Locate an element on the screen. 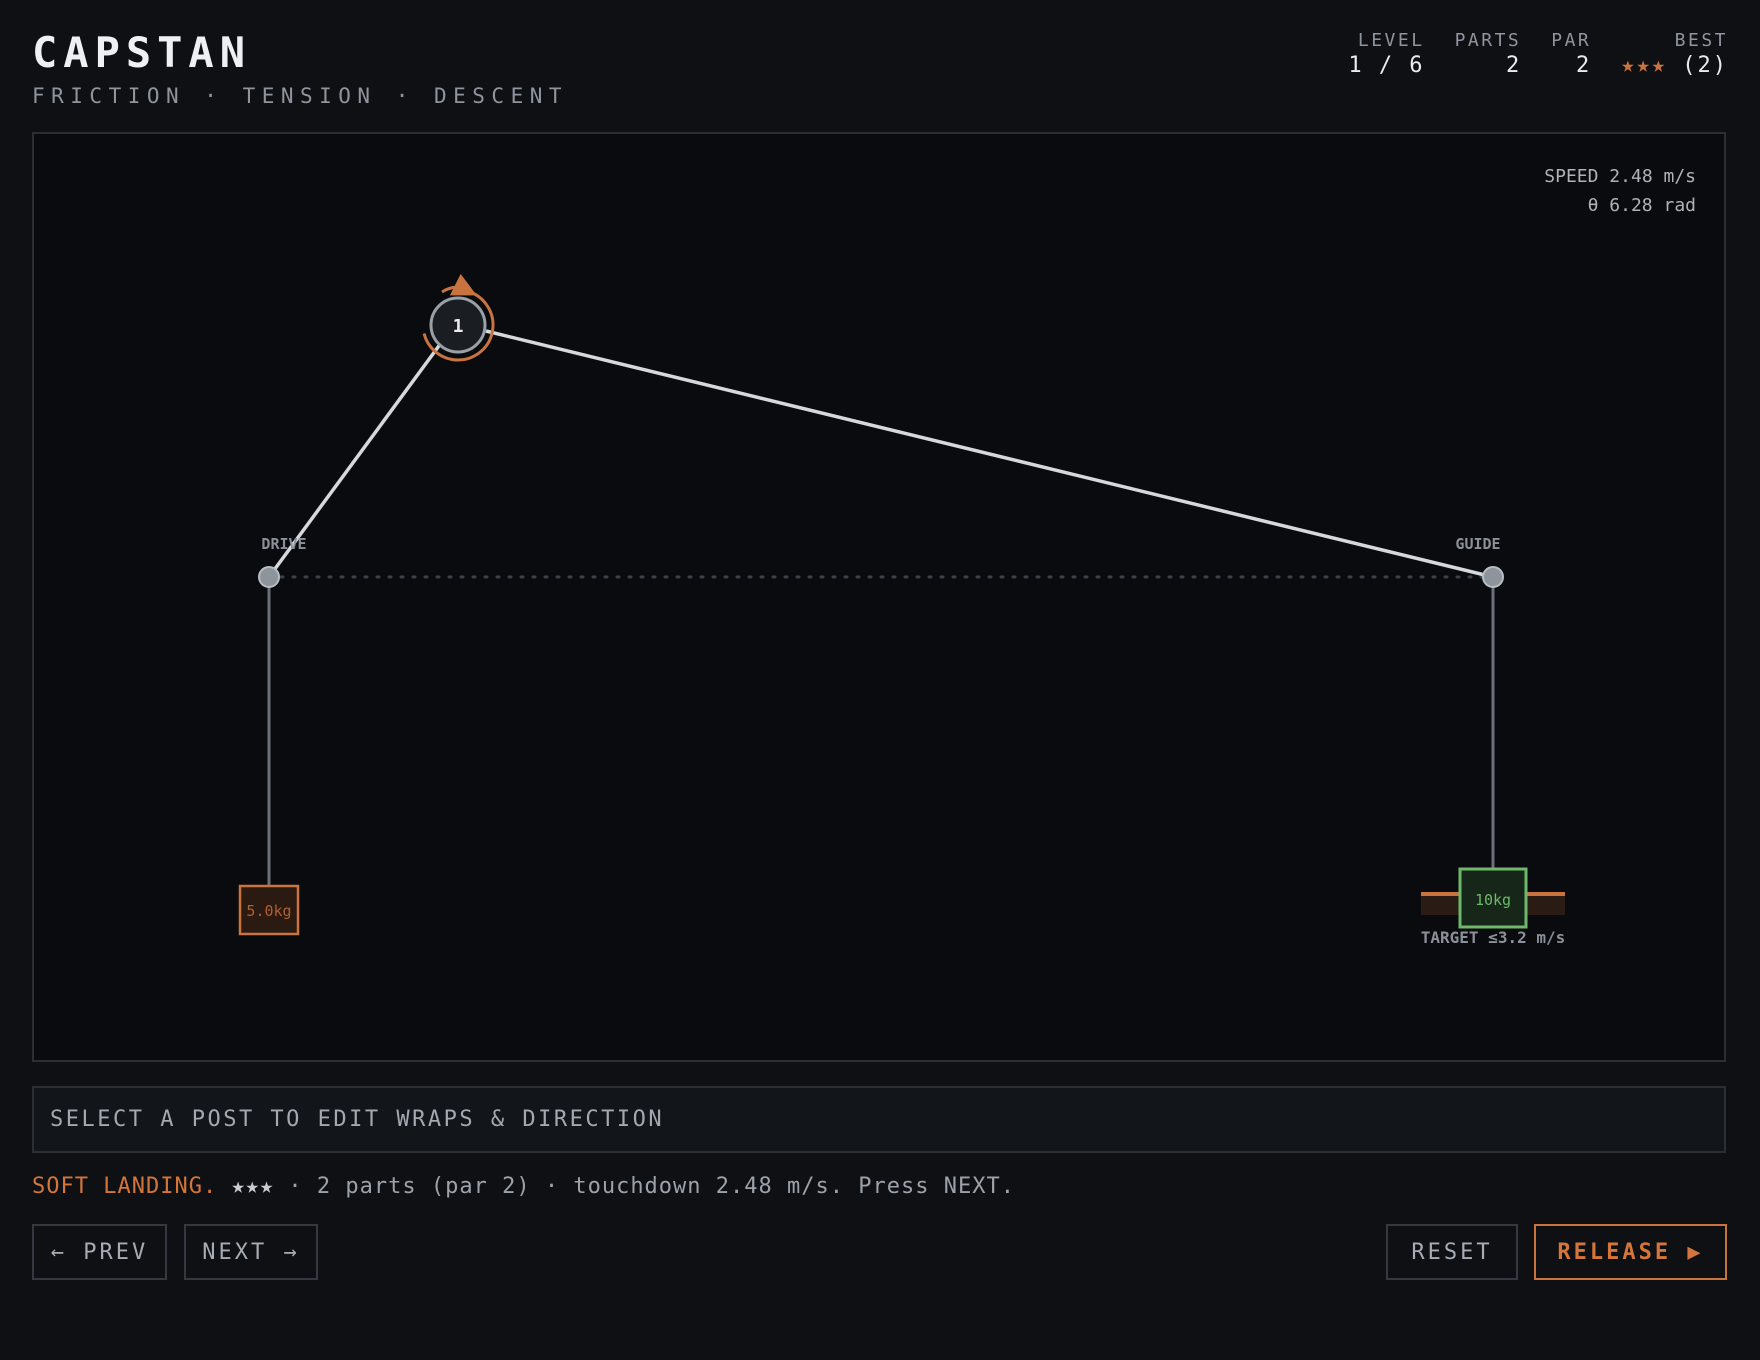 The image size is (1760, 1360). stats-panel: LEVEL 1 / 6 PARTS 2 PAR 2 BEST ★★★ (2) is located at coordinates (1538, 55).